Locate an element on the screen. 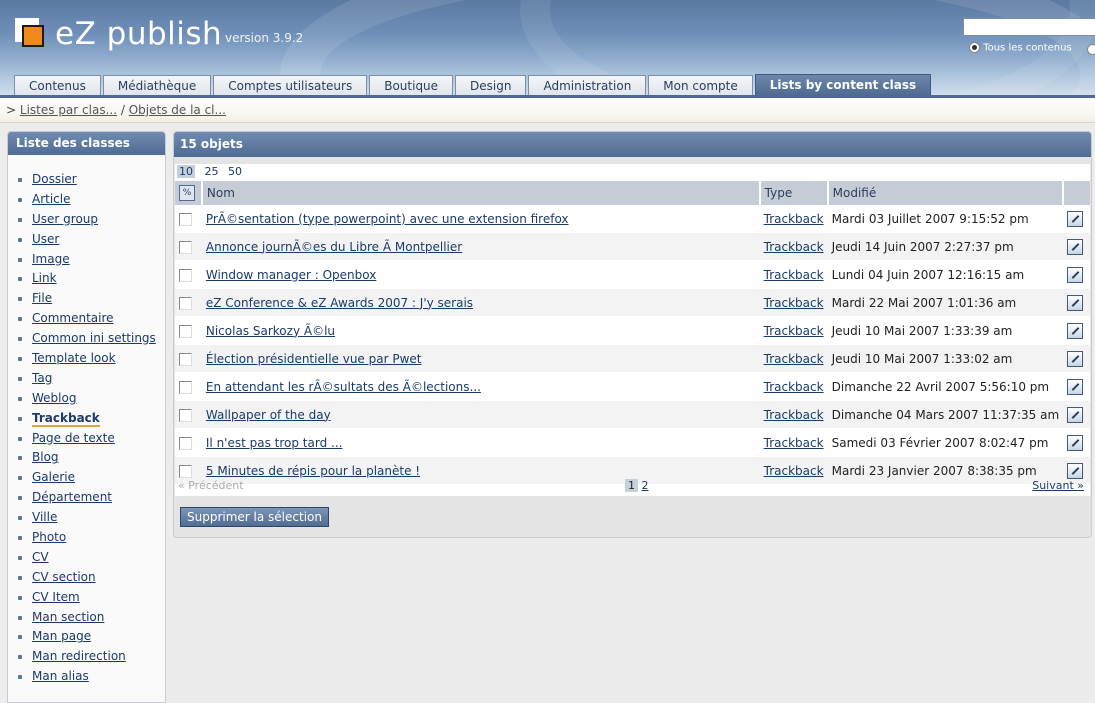 The width and height of the screenshot is (1095, 703). column-header-nom: Nom is located at coordinates (481, 193).